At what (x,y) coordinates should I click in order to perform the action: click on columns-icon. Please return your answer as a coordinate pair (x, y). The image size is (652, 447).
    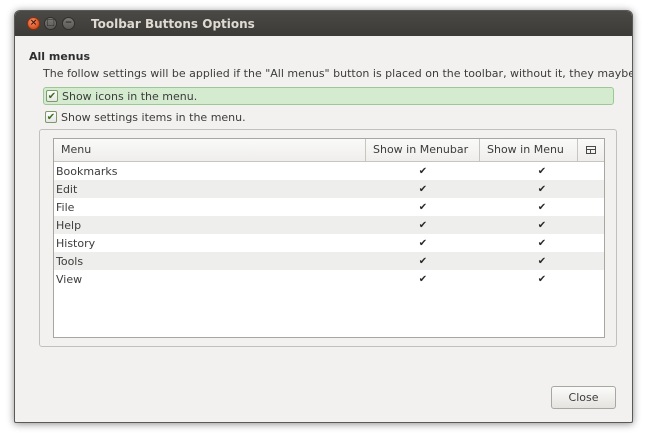
    Looking at the image, I should click on (591, 150).